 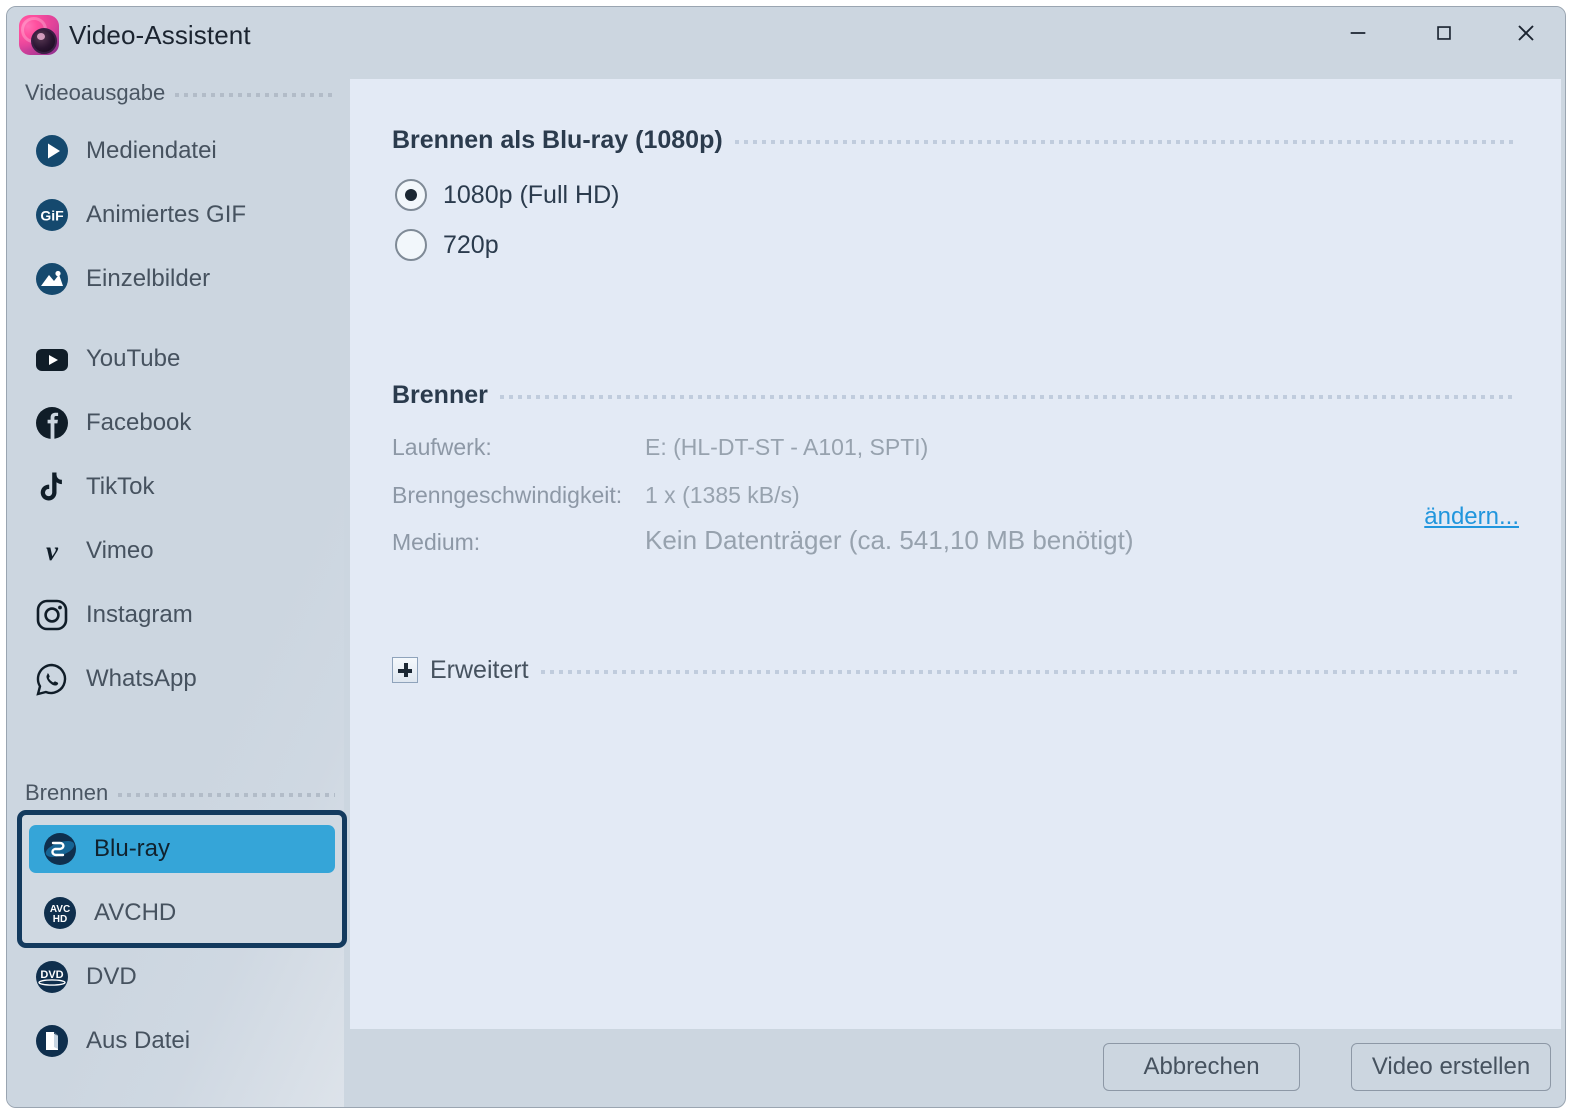 I want to click on radio-option-1080p: 1080p (Full HD), so click(x=507, y=195).